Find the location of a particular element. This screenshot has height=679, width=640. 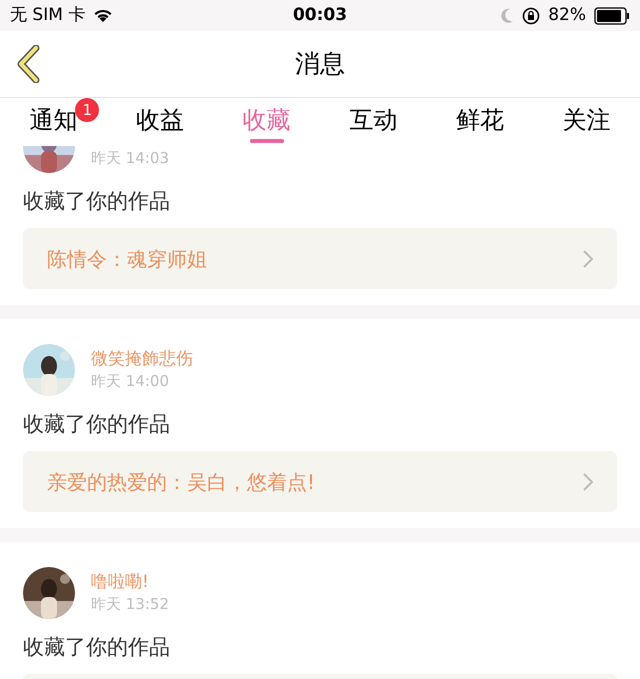

timestamp: 昨天 13:52 is located at coordinates (130, 604).